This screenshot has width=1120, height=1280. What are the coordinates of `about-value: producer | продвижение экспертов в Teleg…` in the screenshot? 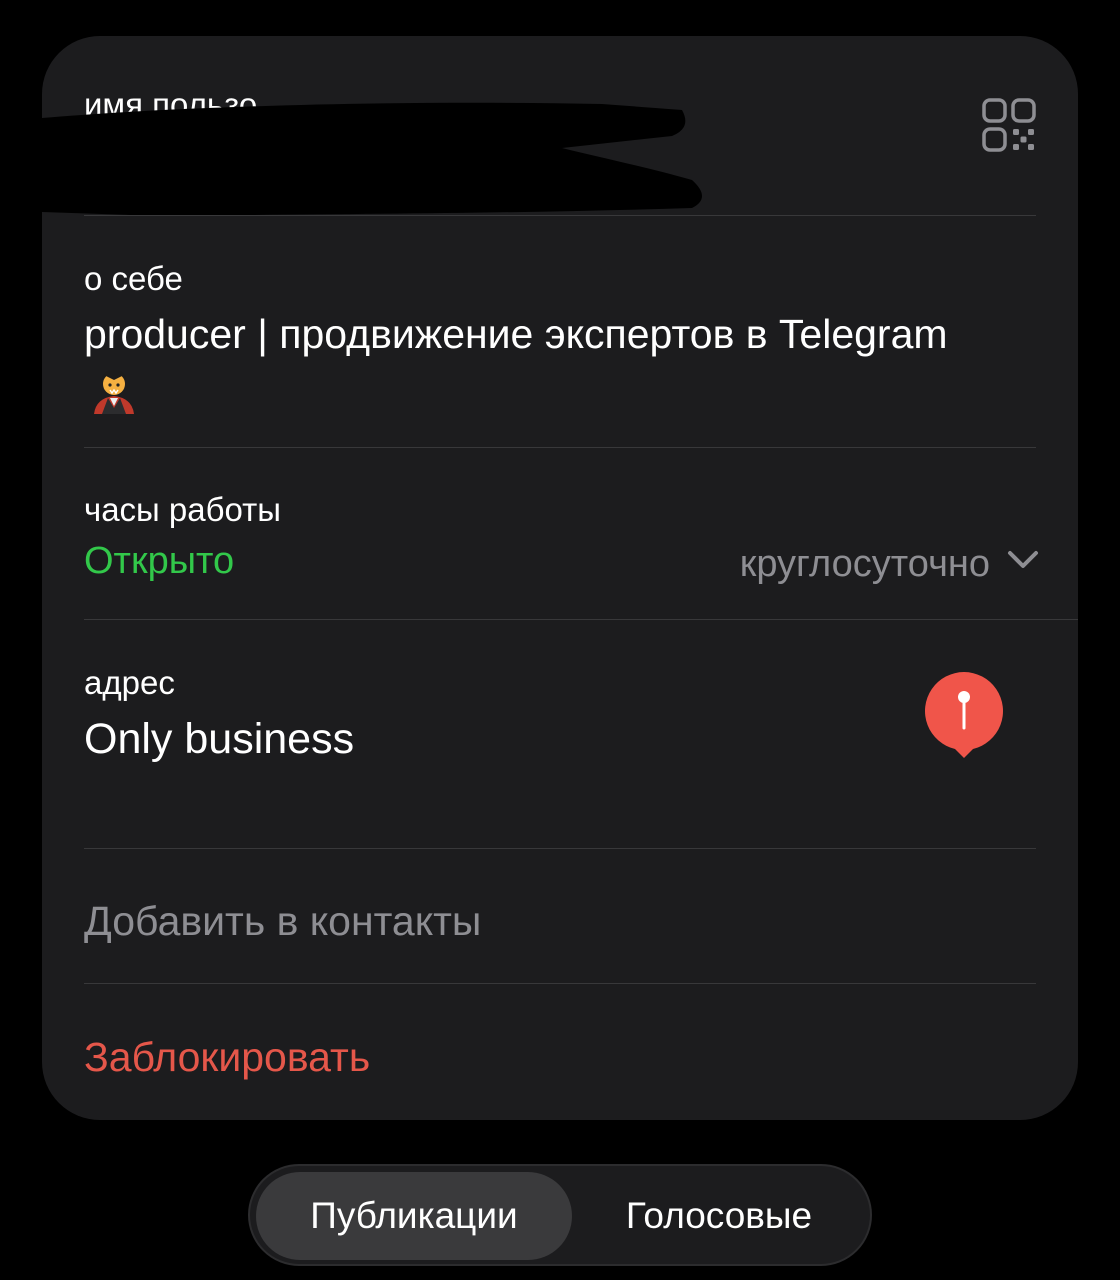 It's located at (516, 334).